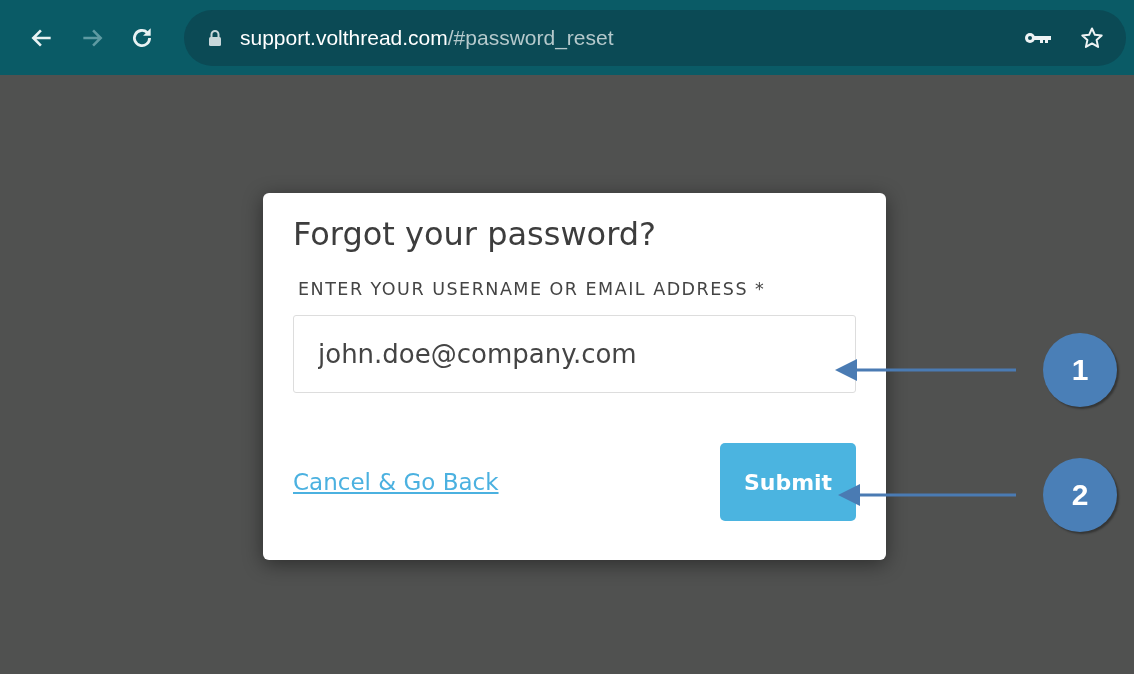  I want to click on dialog-title: Forgot your password?, so click(475, 234).